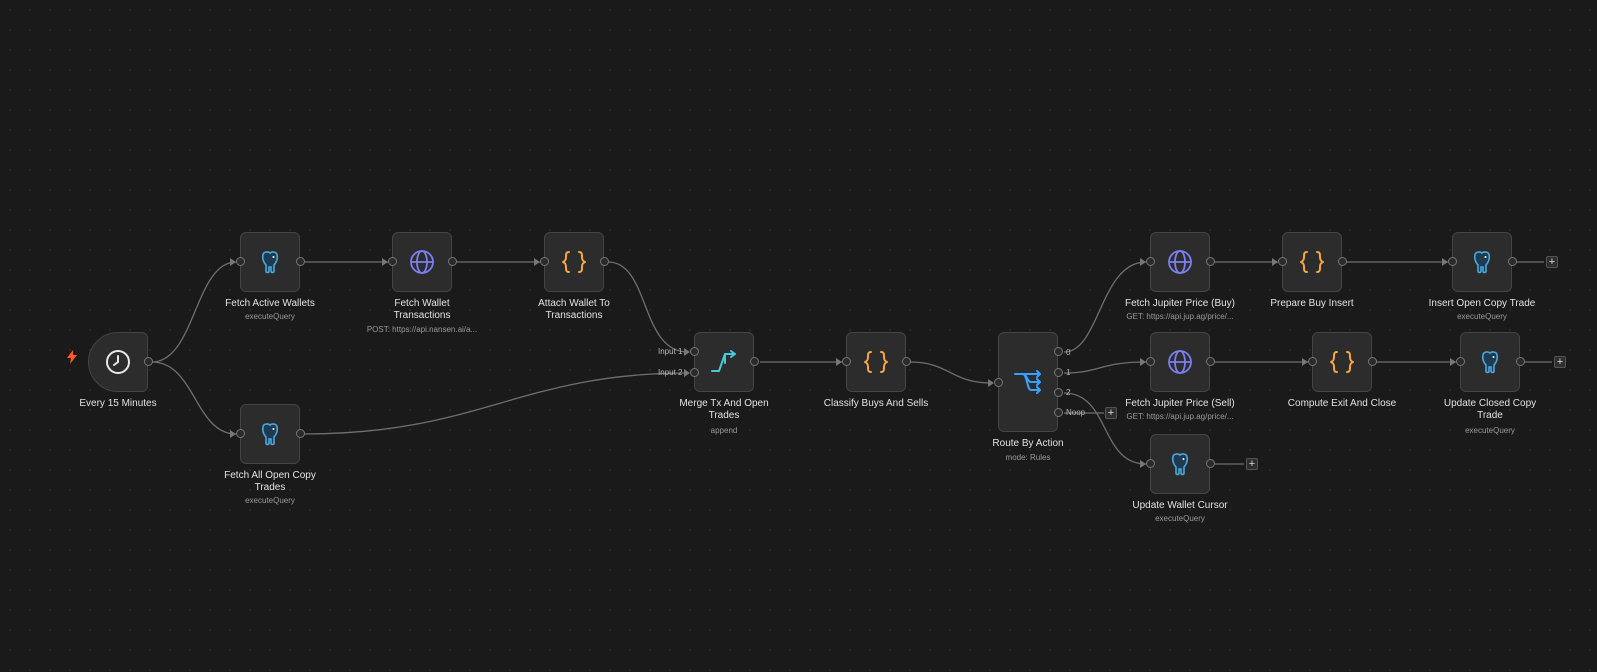 The height and width of the screenshot is (672, 1597). I want to click on node-route-by-action, so click(1028, 382).